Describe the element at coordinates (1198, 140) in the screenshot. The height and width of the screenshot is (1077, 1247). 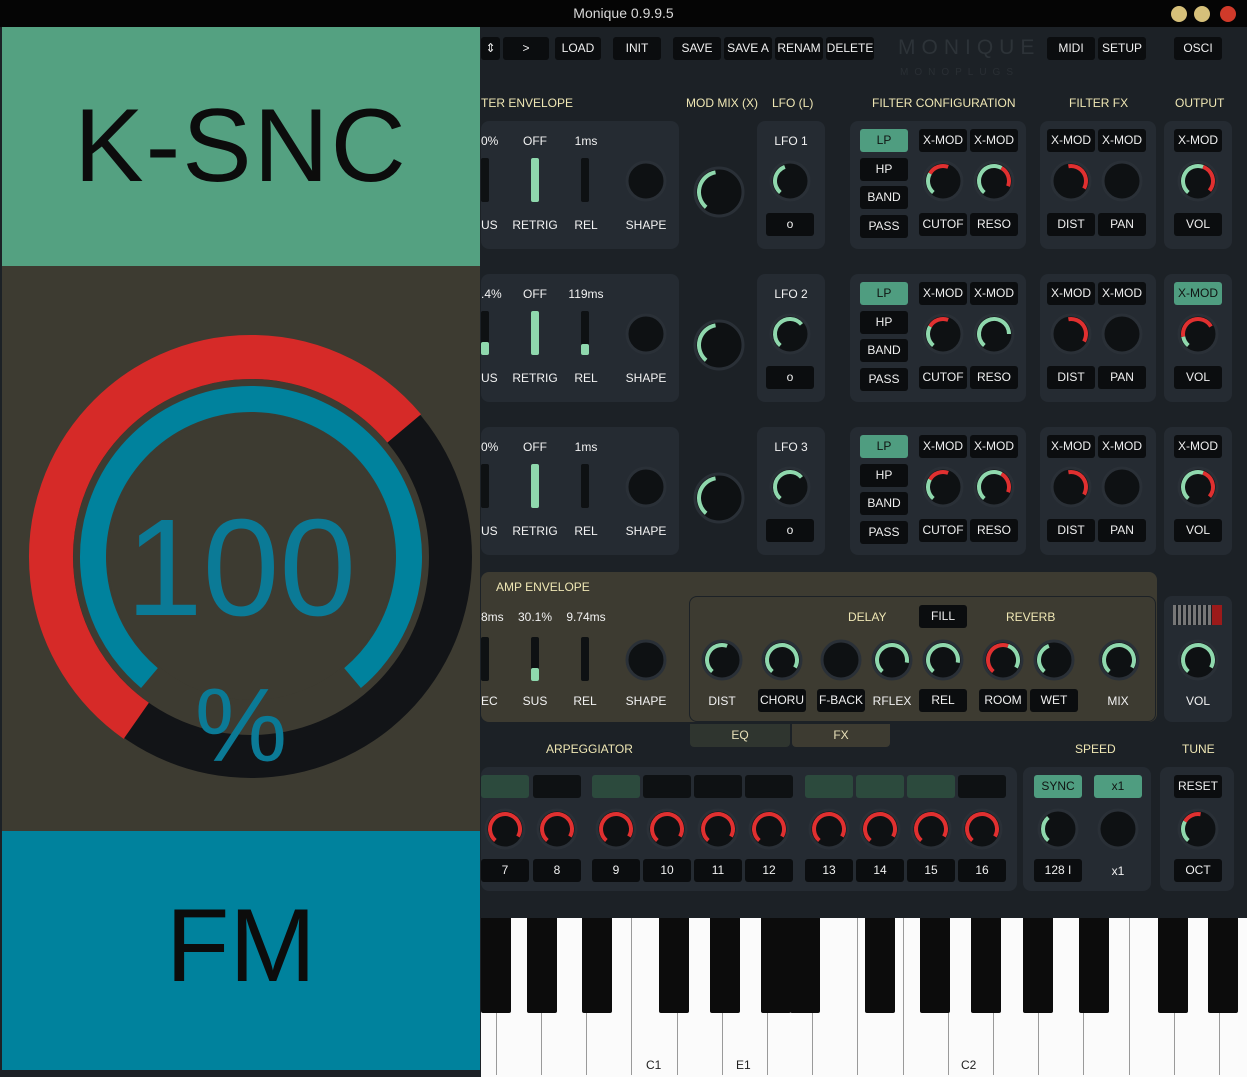
I see `output-xmod-button: X-MOD` at that location.